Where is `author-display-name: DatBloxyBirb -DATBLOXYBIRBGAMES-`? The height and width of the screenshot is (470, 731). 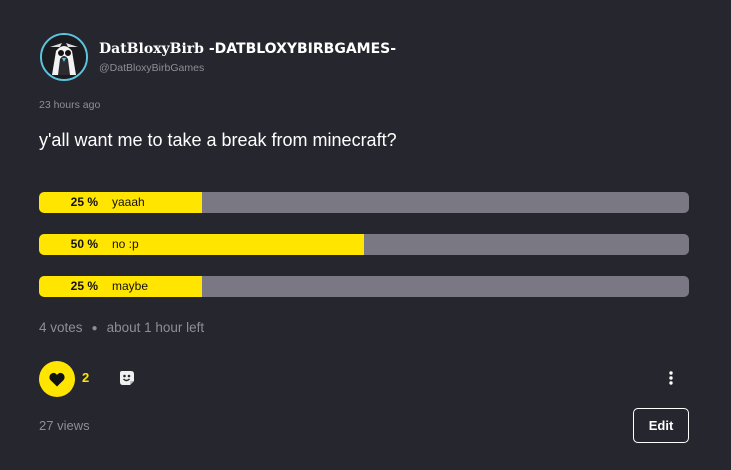
author-display-name: DatBloxyBirb -DATBLOXYBIRBGAMES- is located at coordinates (247, 48).